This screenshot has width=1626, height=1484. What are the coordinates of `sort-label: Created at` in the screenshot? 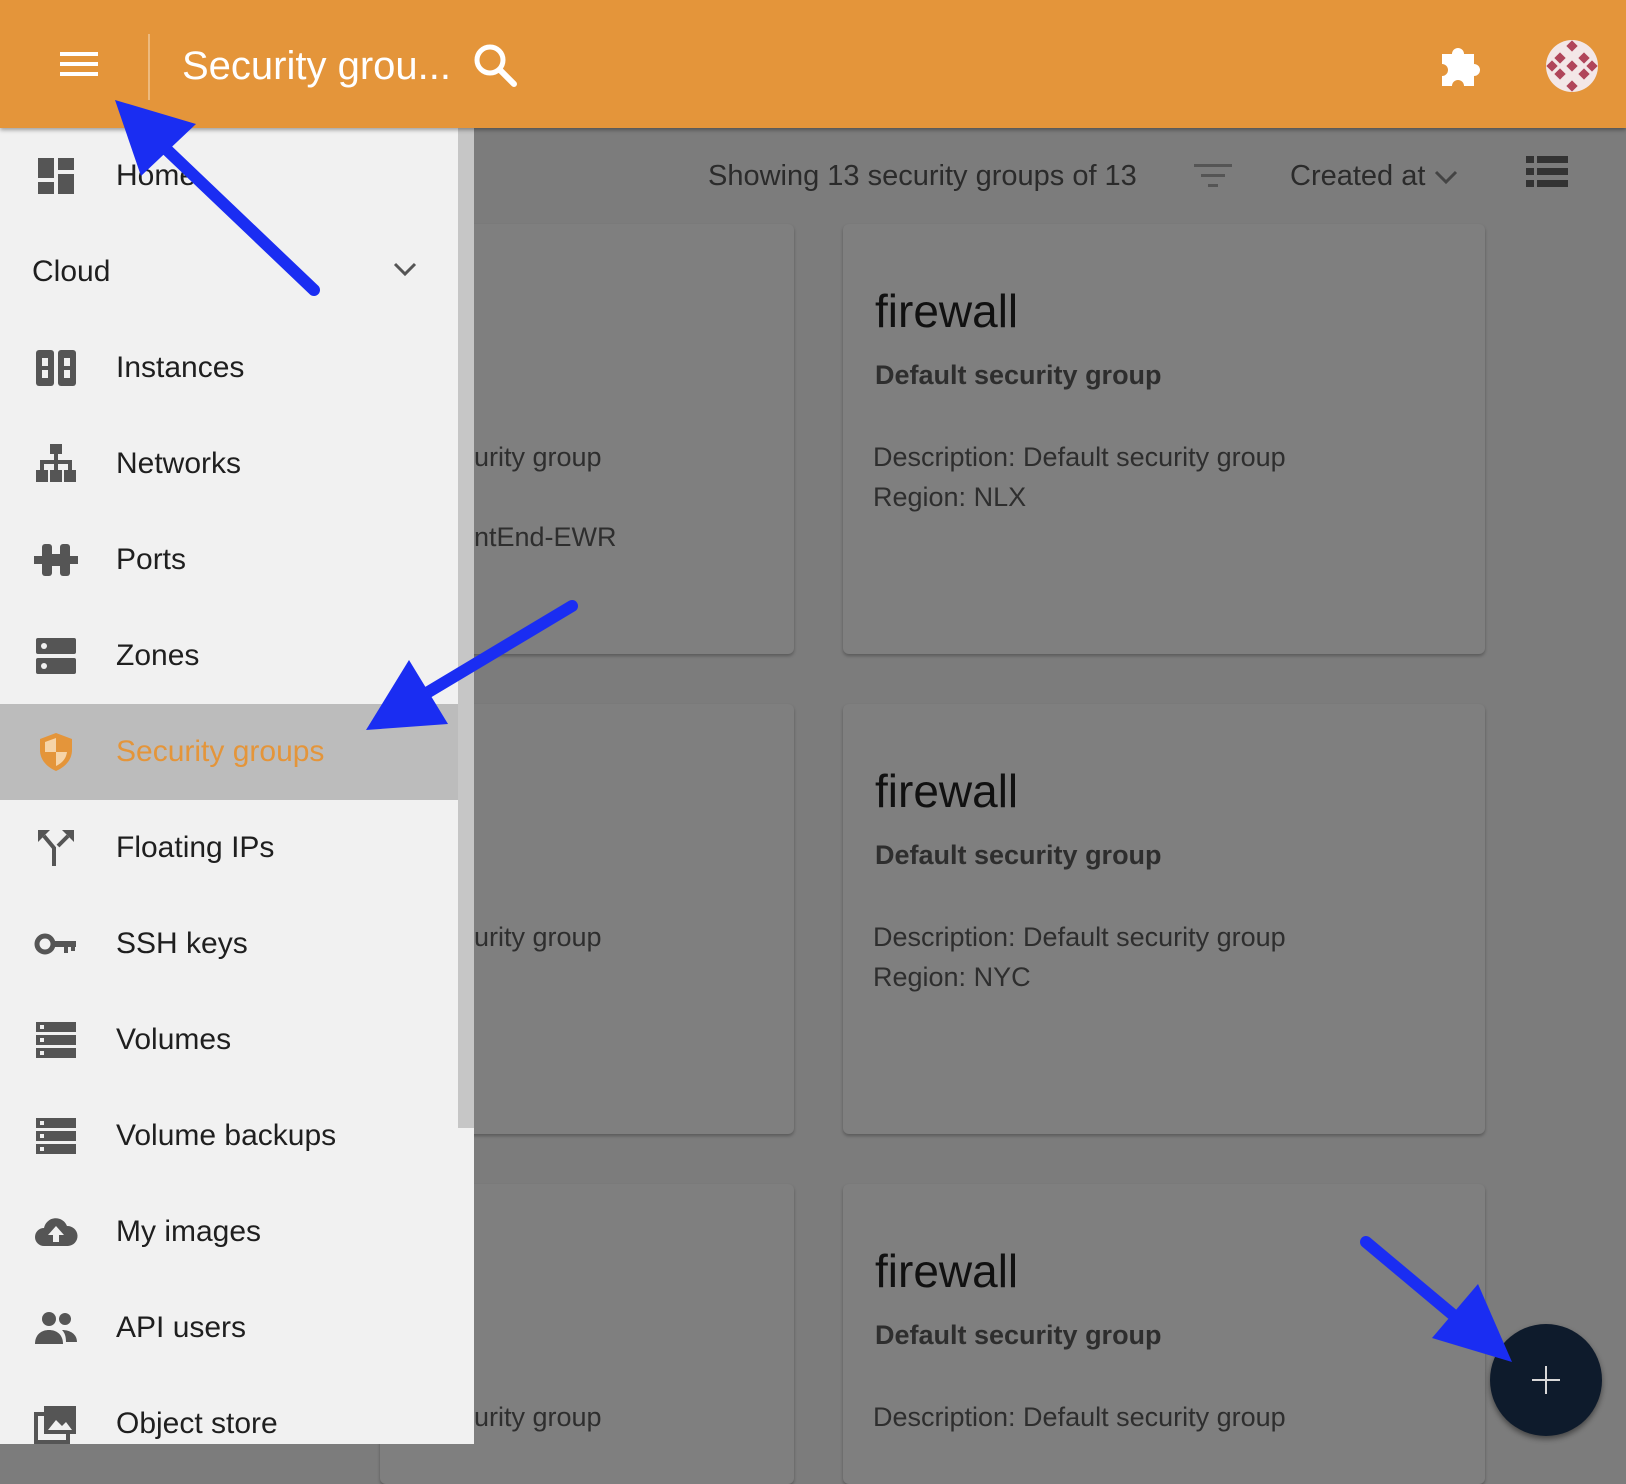 It's located at (1358, 176).